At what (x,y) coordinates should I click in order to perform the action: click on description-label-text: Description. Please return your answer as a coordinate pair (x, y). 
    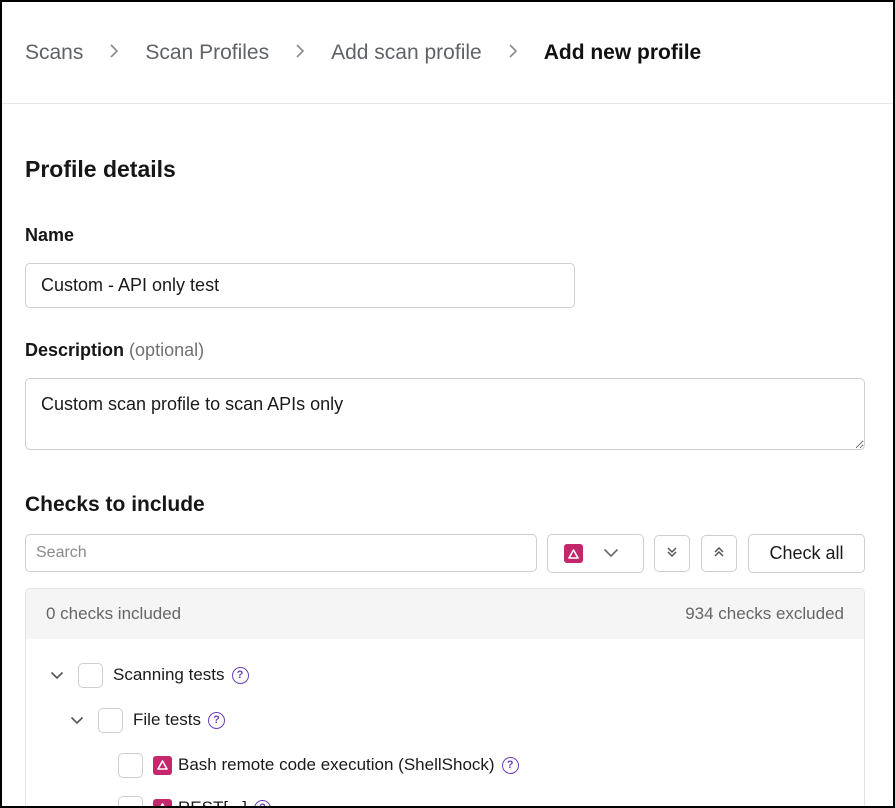
    Looking at the image, I should click on (75, 350).